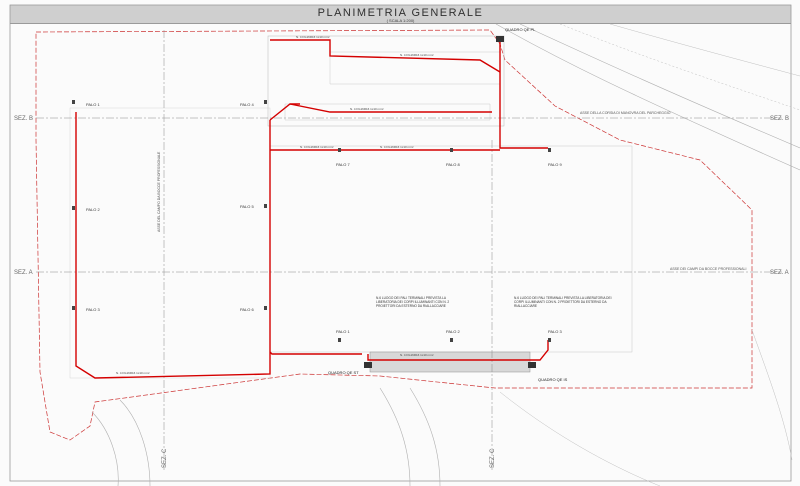 The image size is (800, 486). I want to click on cable-vertical-right, so click(523, 94).